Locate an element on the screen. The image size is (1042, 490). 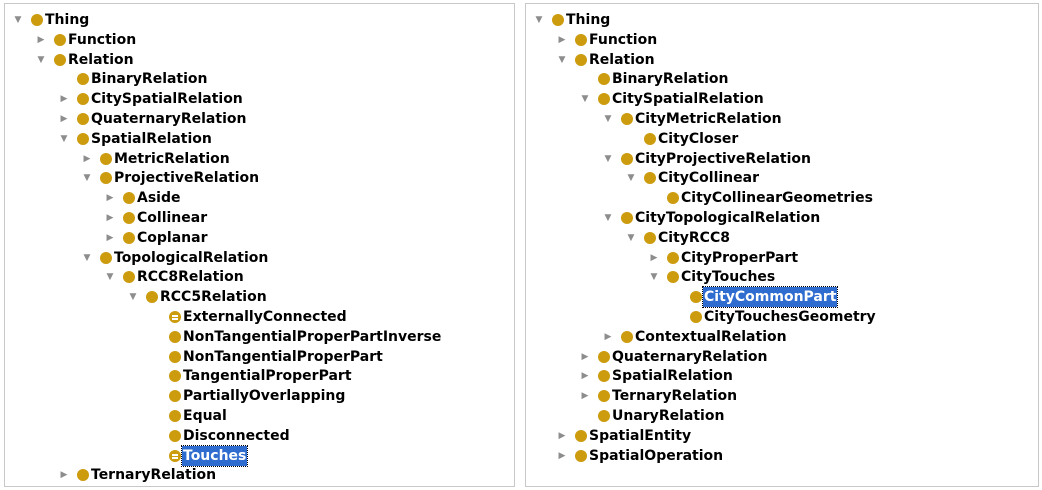
tree-node-equal: Equal is located at coordinates (259, 416).